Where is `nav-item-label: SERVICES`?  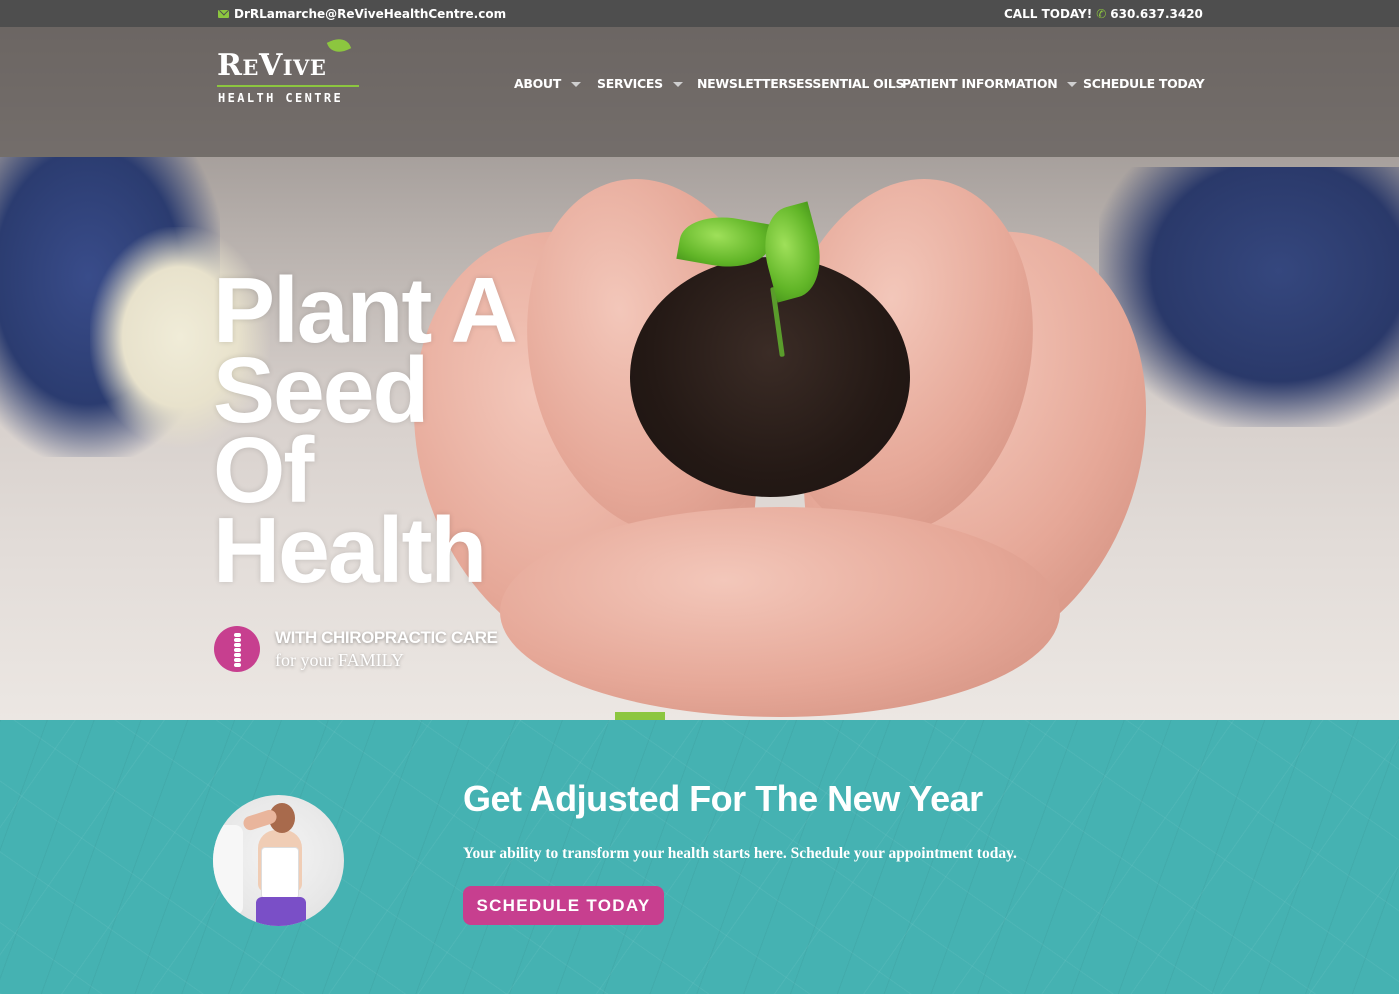
nav-item-label: SERVICES is located at coordinates (630, 83).